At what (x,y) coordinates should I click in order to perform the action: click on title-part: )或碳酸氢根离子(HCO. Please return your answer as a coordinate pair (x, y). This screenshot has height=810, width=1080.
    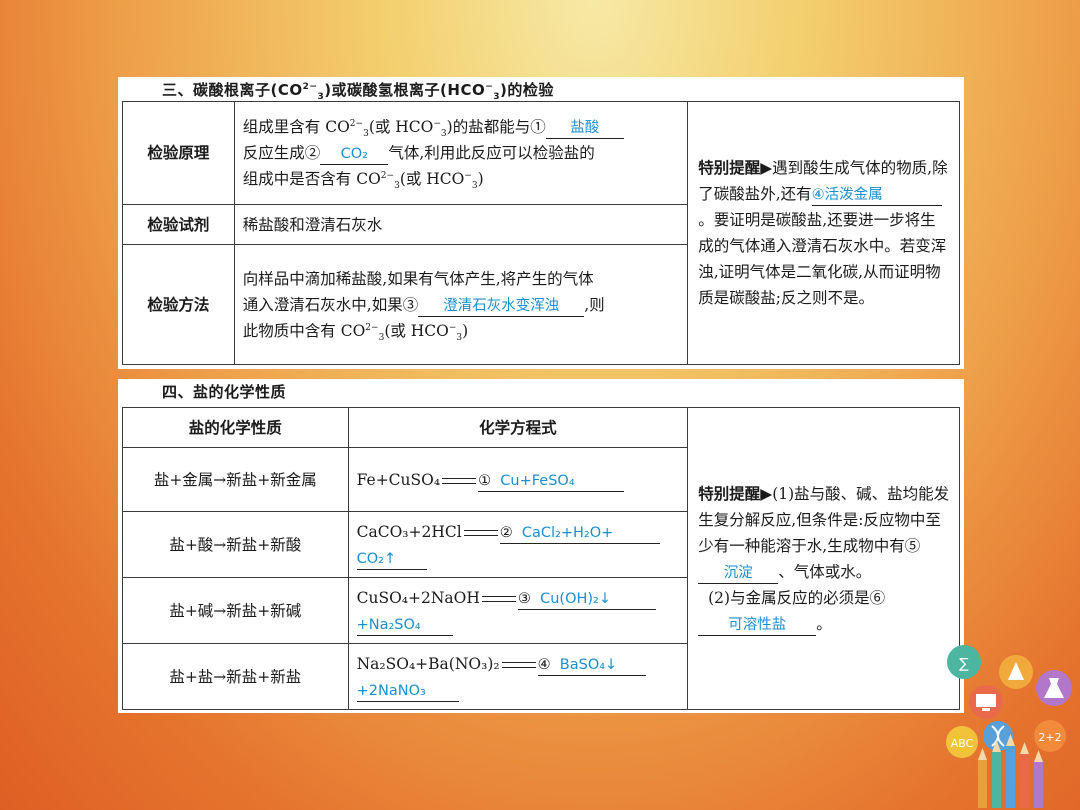
    Looking at the image, I should click on (405, 90).